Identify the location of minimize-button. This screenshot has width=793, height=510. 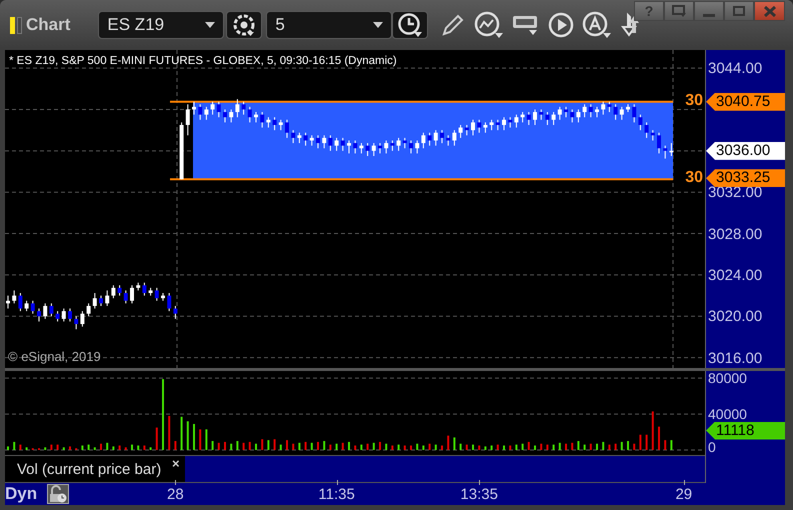
(709, 11).